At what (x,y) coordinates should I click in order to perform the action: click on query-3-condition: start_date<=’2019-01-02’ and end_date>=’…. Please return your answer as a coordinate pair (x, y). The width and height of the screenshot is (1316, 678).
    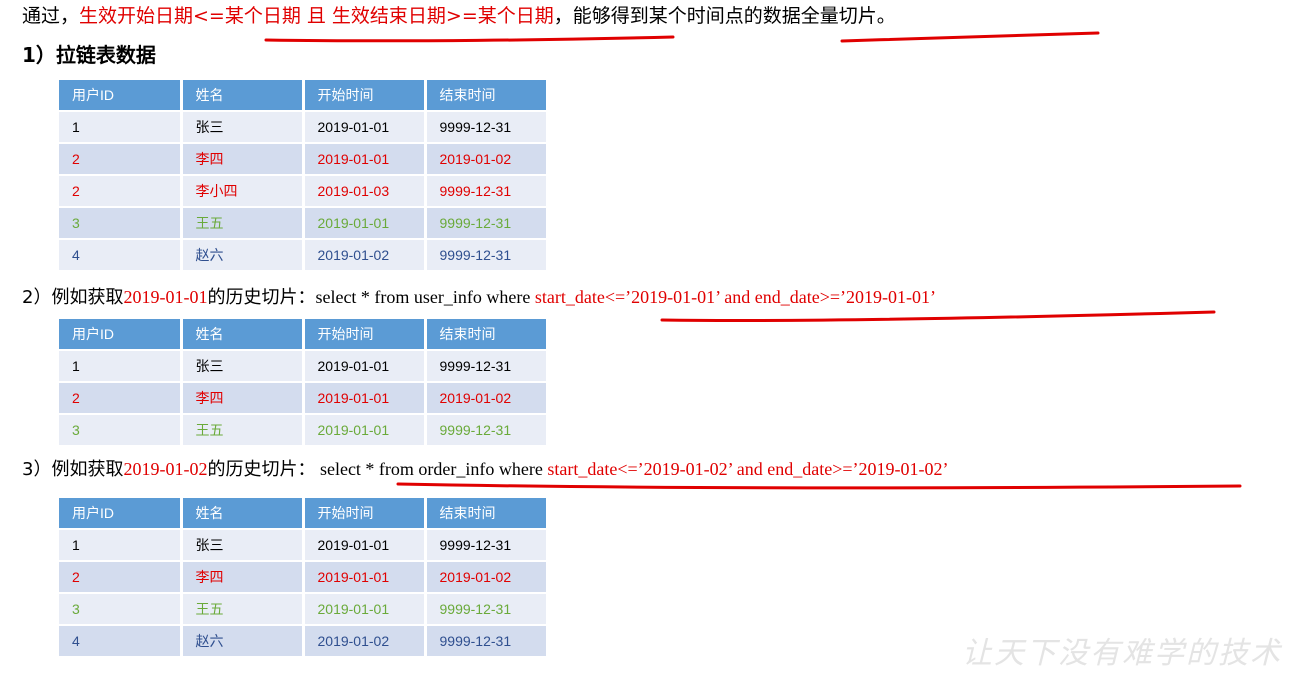
    Looking at the image, I should click on (748, 469).